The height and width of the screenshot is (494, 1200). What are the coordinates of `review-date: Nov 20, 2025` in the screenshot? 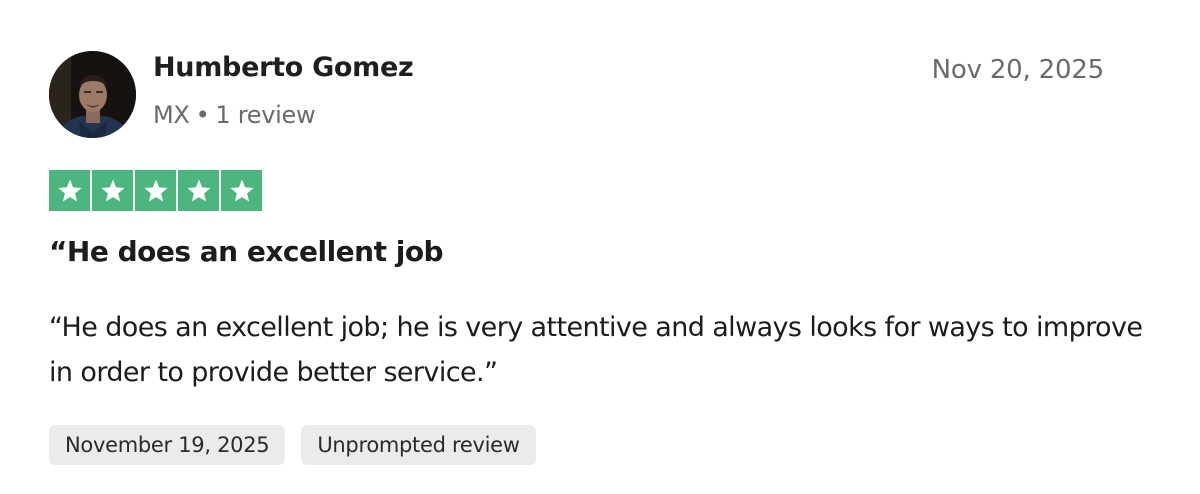 It's located at (1018, 70).